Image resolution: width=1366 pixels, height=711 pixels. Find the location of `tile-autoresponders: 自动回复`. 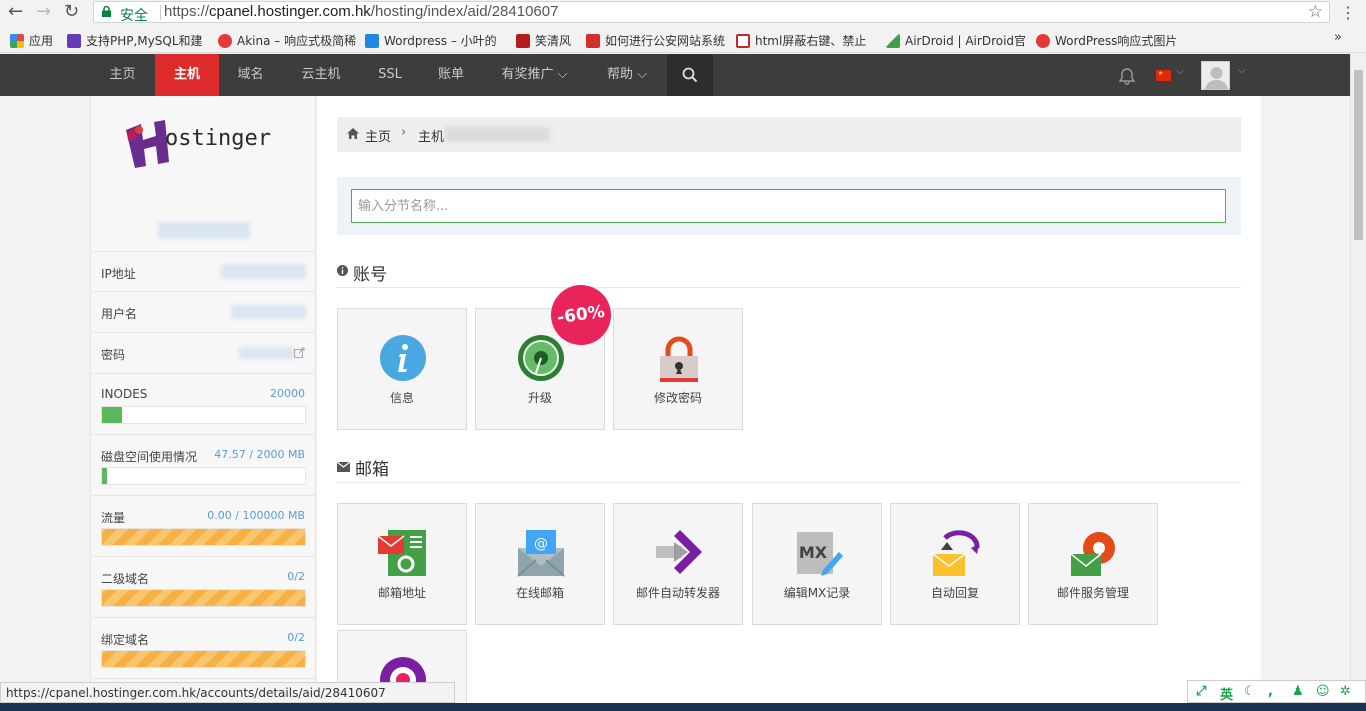

tile-autoresponders: 自动回复 is located at coordinates (955, 564).